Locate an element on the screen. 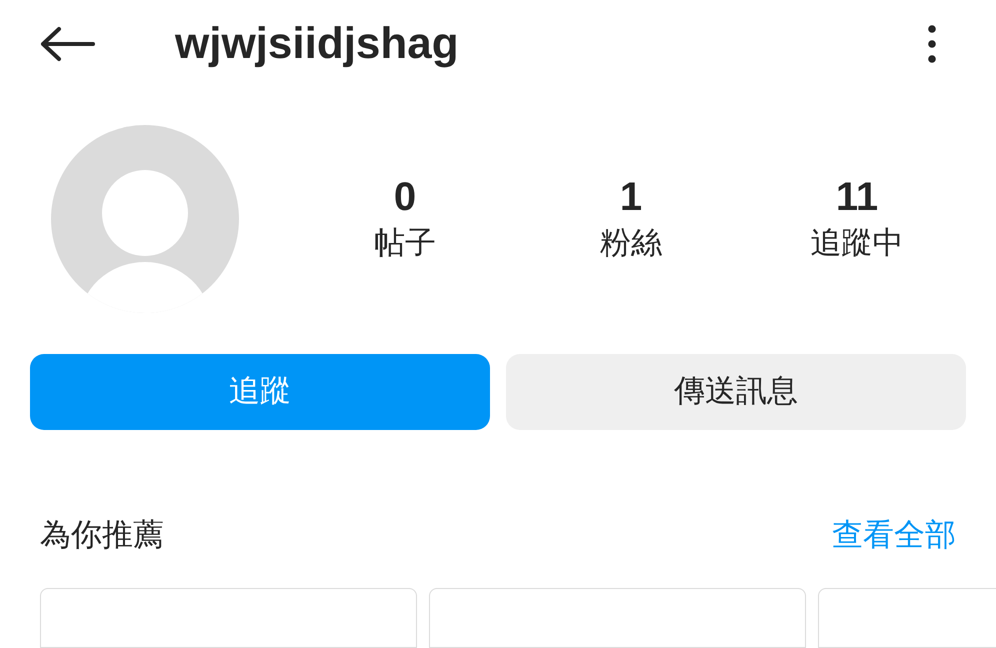 The width and height of the screenshot is (996, 648). see-all-link: 查看全部 is located at coordinates (894, 535).